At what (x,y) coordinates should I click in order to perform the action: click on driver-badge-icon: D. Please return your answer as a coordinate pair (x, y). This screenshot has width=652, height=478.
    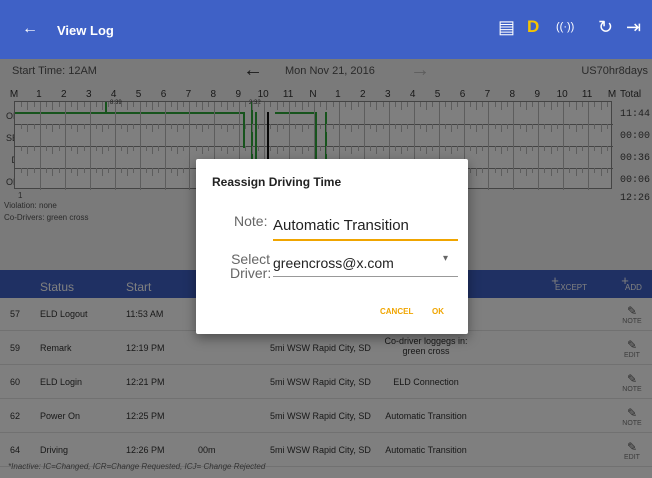
    Looking at the image, I should click on (533, 27).